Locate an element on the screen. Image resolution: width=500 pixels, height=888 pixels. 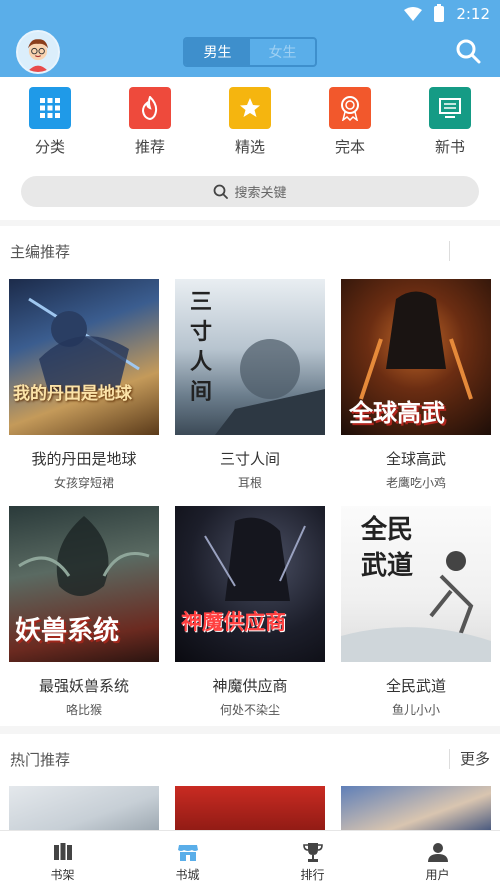
book-card: 神魔供应商 神魔供应商 何处不染尘 is located at coordinates (250, 612).